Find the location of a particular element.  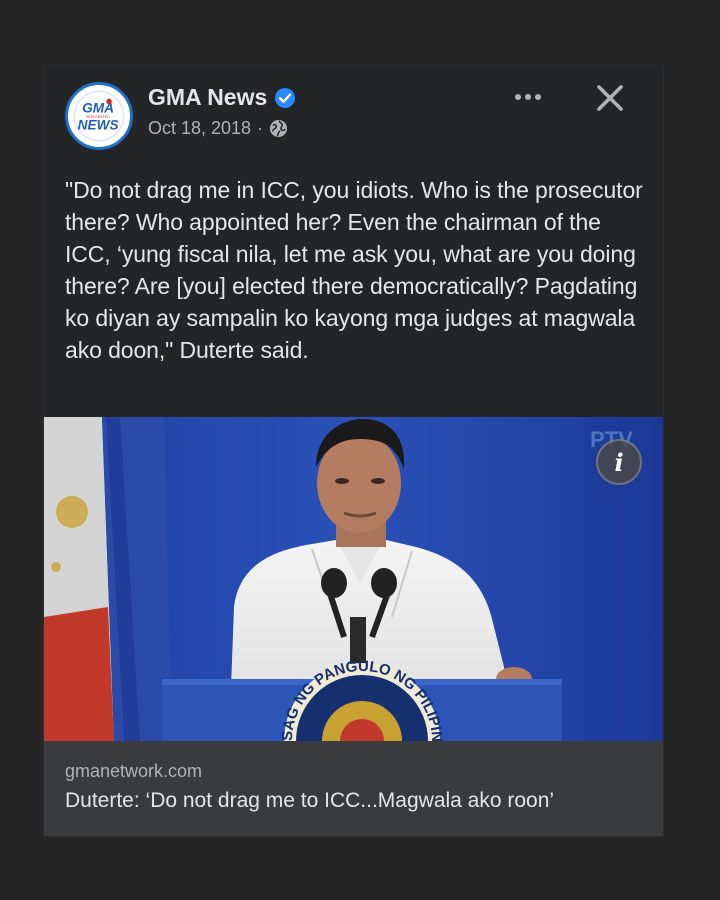

globe-icon is located at coordinates (278, 128).